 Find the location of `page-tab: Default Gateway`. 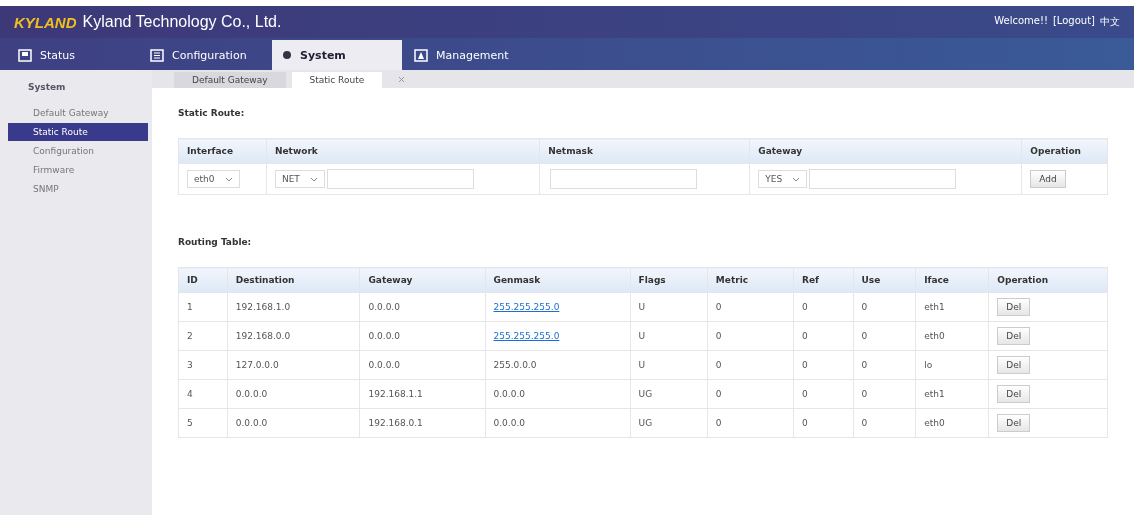

page-tab: Default Gateway is located at coordinates (230, 80).